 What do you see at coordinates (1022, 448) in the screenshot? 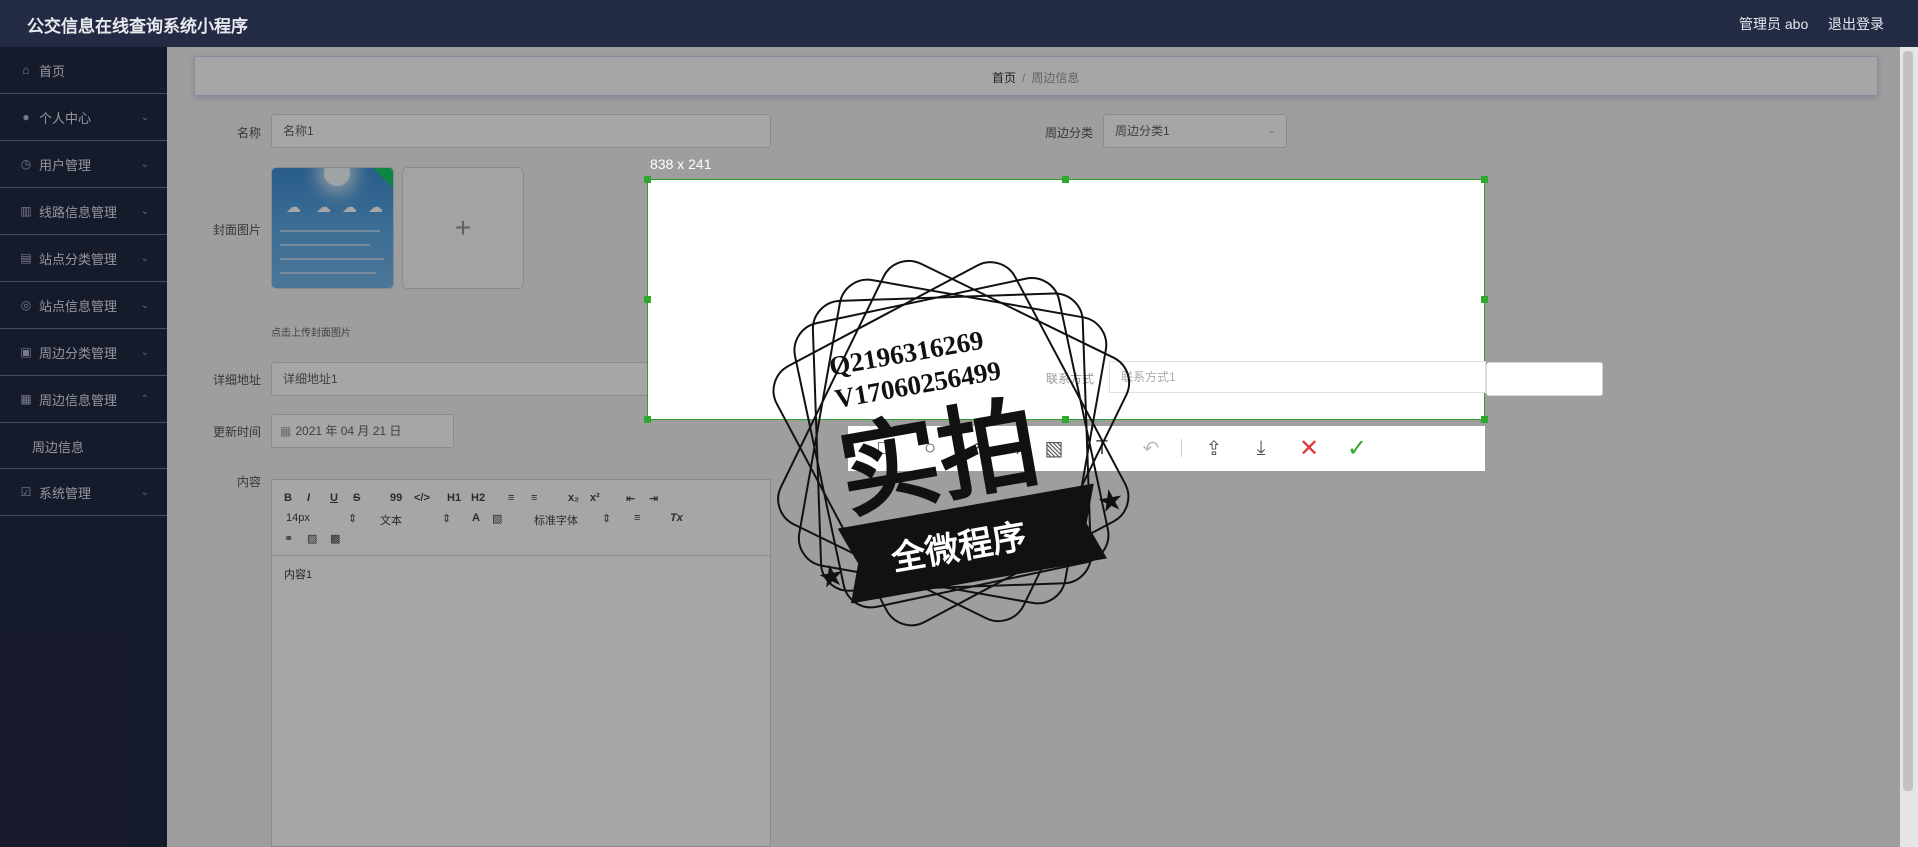
I see `pen-tool-icon: ∕` at bounding box center [1022, 448].